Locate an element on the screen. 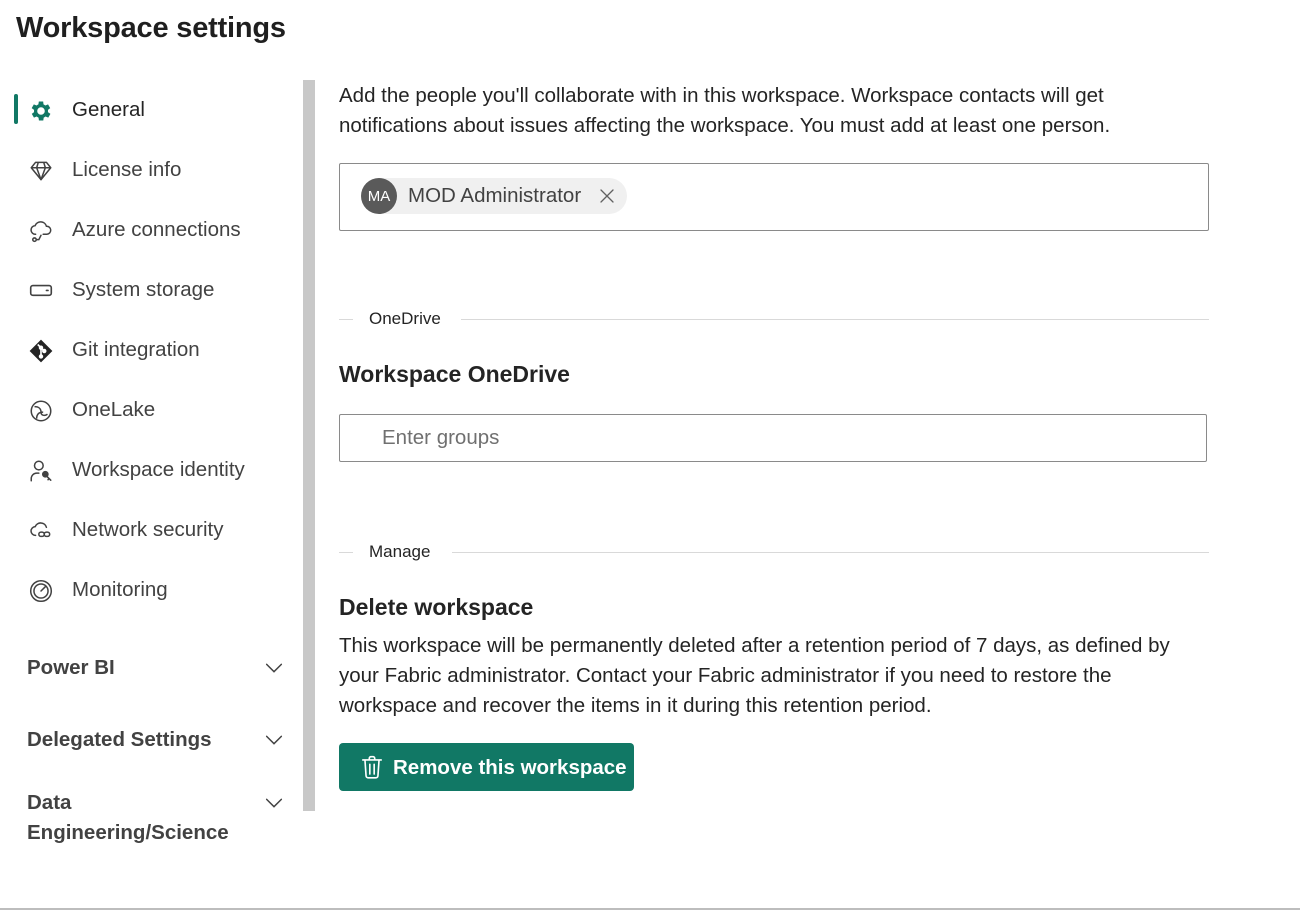 Image resolution: width=1300 pixels, height=910 pixels. group-label: Data Engineering/Science is located at coordinates (128, 817).